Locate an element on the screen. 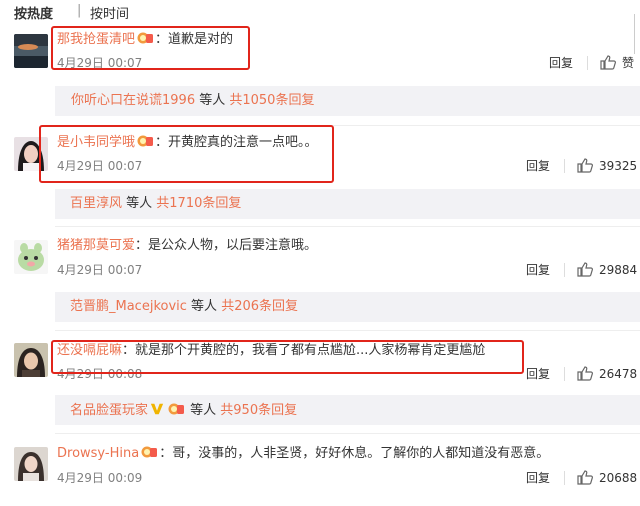  subreply-count: 共1050条回复 is located at coordinates (271, 100).